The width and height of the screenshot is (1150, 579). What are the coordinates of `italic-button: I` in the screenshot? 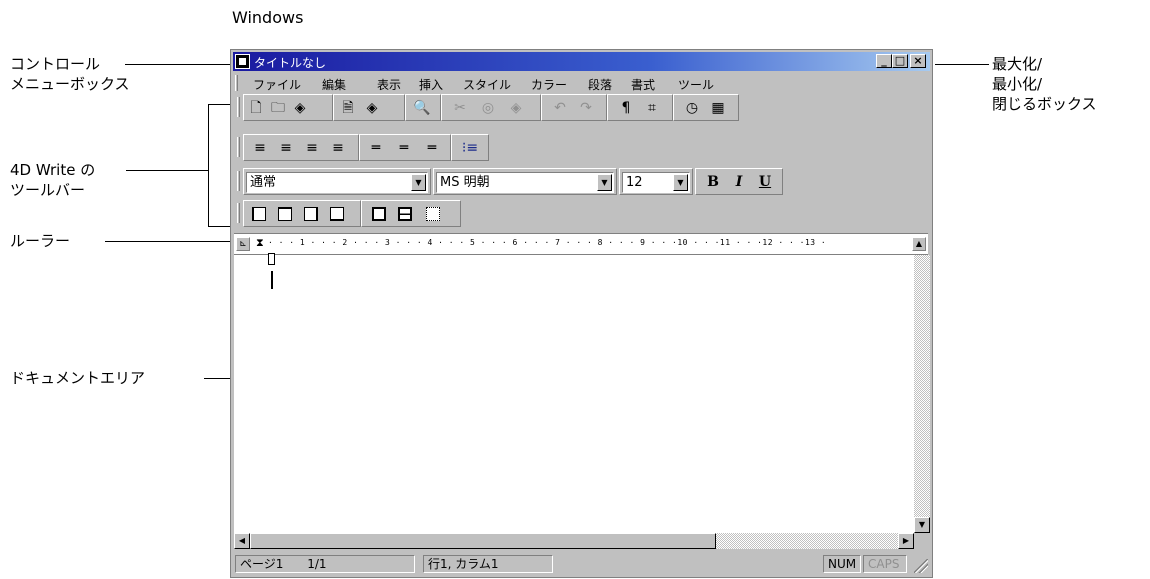 It's located at (739, 182).